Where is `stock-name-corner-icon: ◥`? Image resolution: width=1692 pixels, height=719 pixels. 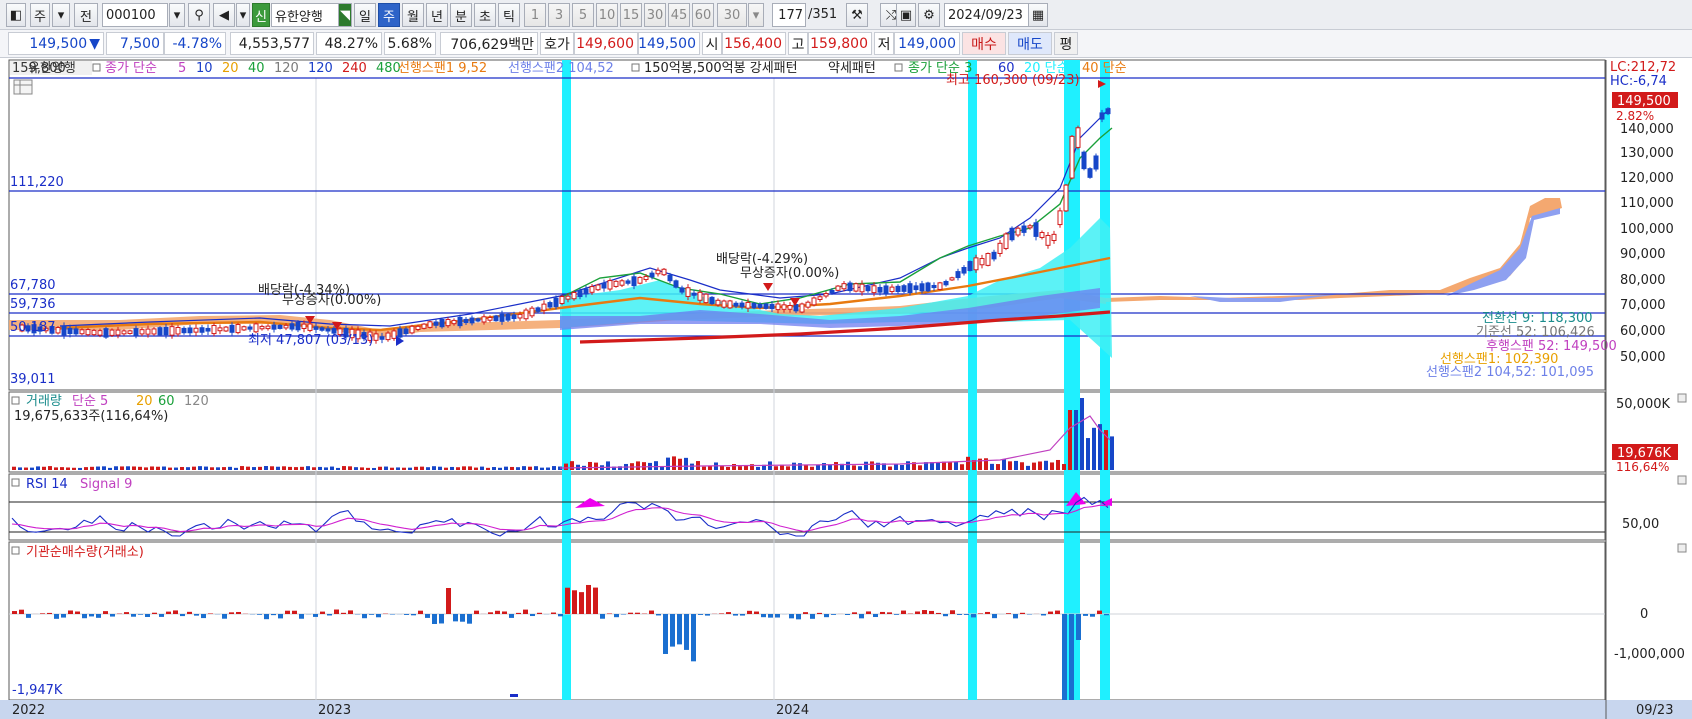
stock-name-corner-icon: ◥ is located at coordinates (345, 15).